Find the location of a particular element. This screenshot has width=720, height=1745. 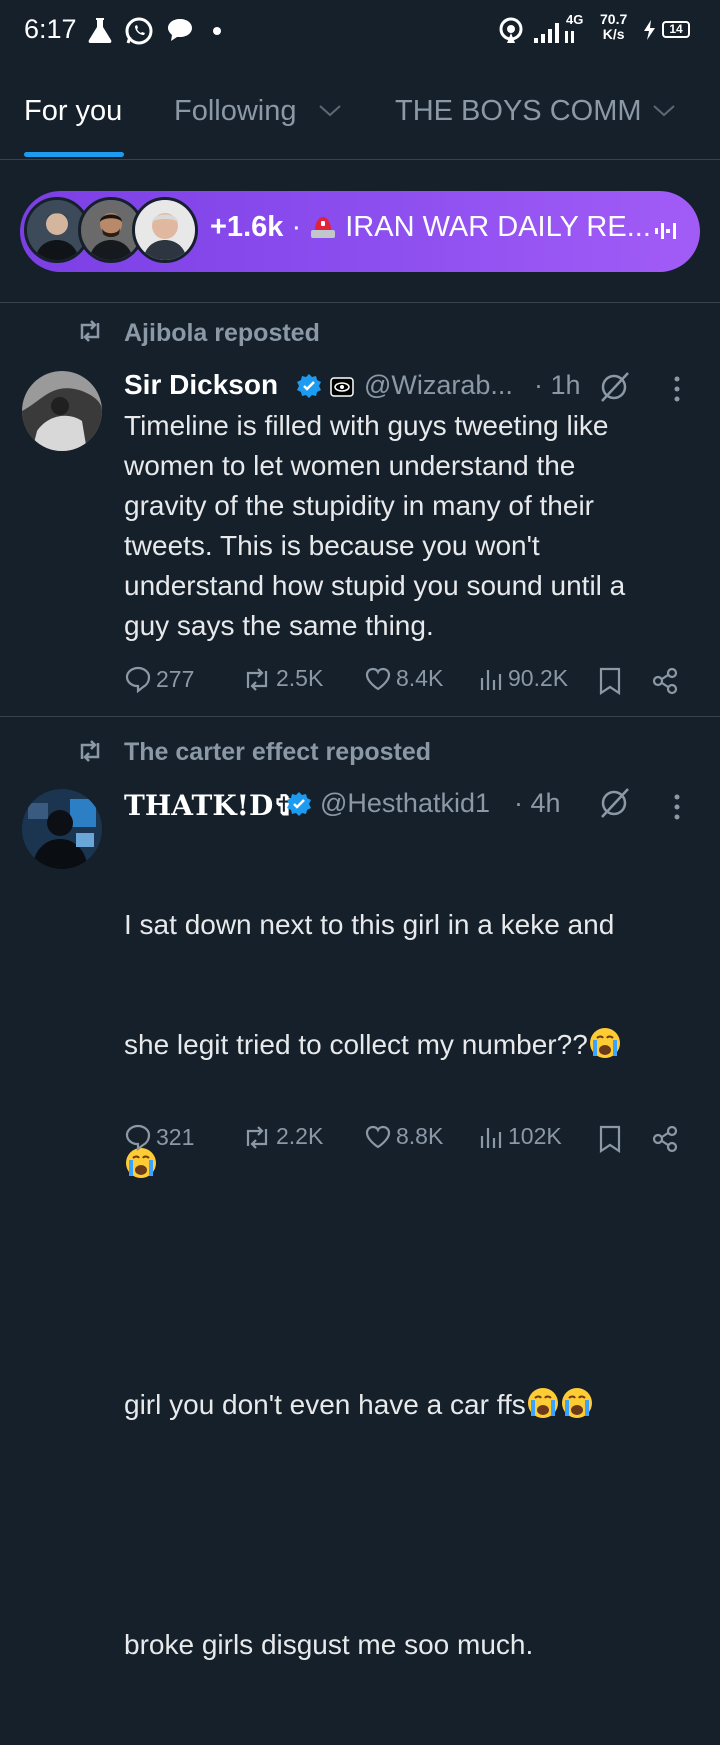

tweet-text-span: she legit tried to collect my number?? is located at coordinates (356, 1044).